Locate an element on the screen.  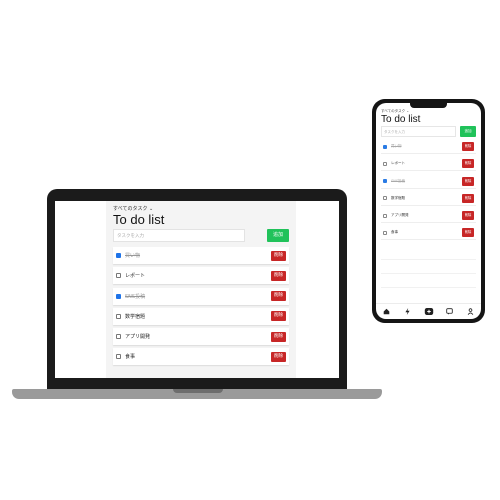
add-icon is located at coordinates (428, 311).